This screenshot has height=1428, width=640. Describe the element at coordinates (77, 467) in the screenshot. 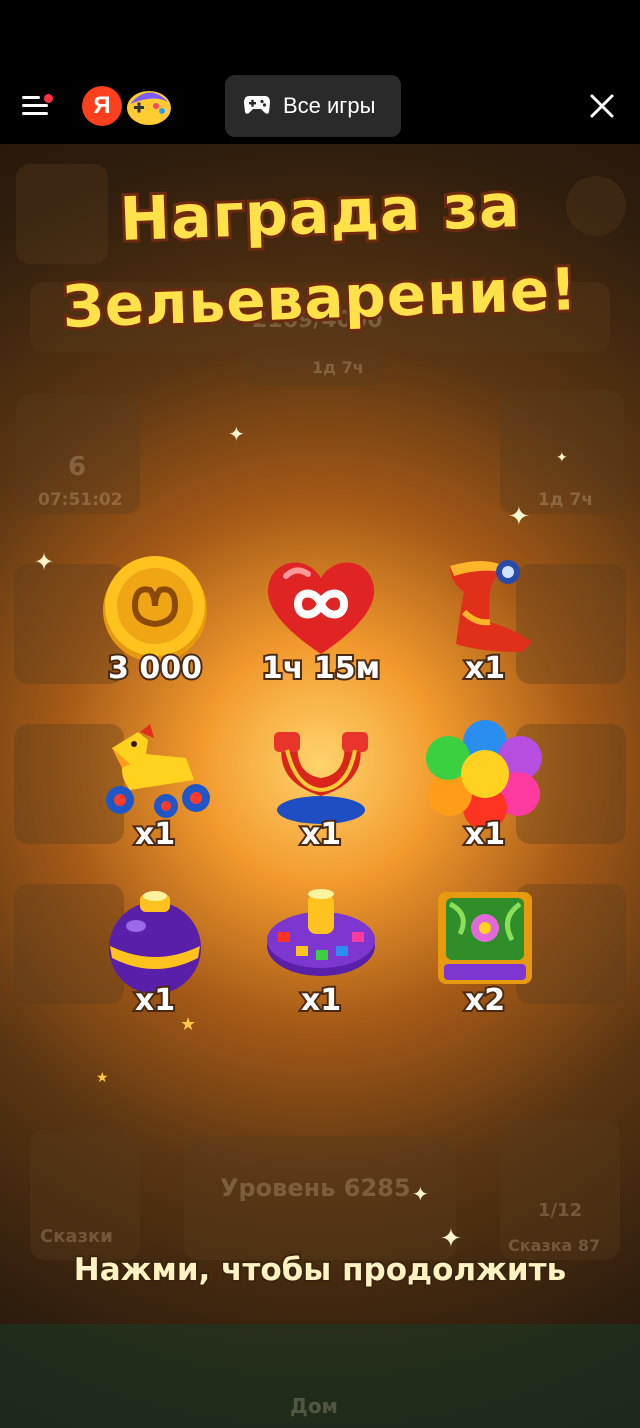

I see `event-level-badge: 6` at that location.